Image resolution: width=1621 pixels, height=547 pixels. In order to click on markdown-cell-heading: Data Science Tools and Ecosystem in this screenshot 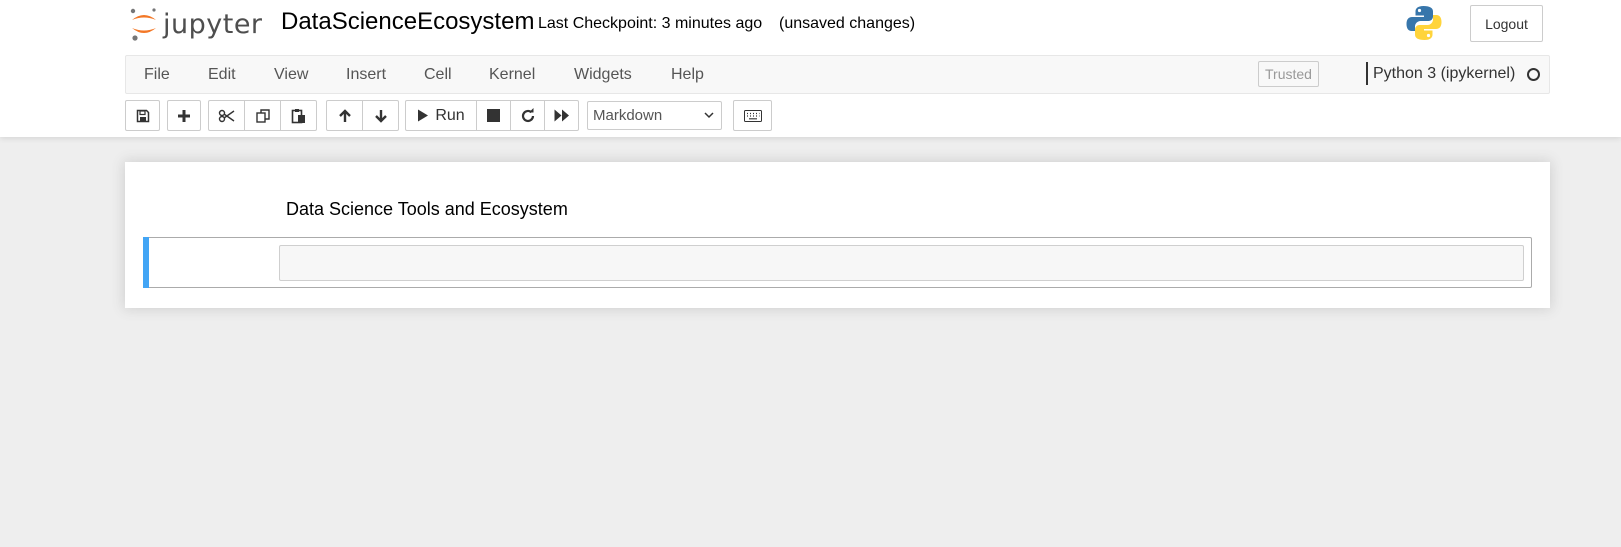, I will do `click(427, 209)`.